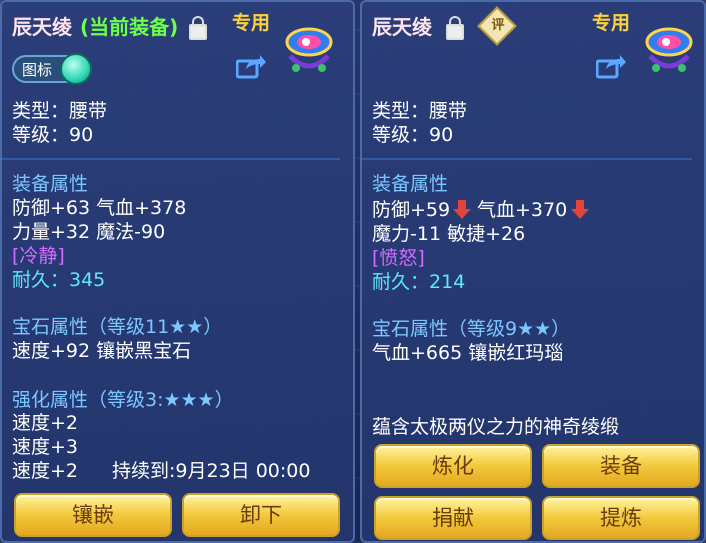  What do you see at coordinates (38, 256) in the screenshot?
I see `special-effect: [冷静]` at bounding box center [38, 256].